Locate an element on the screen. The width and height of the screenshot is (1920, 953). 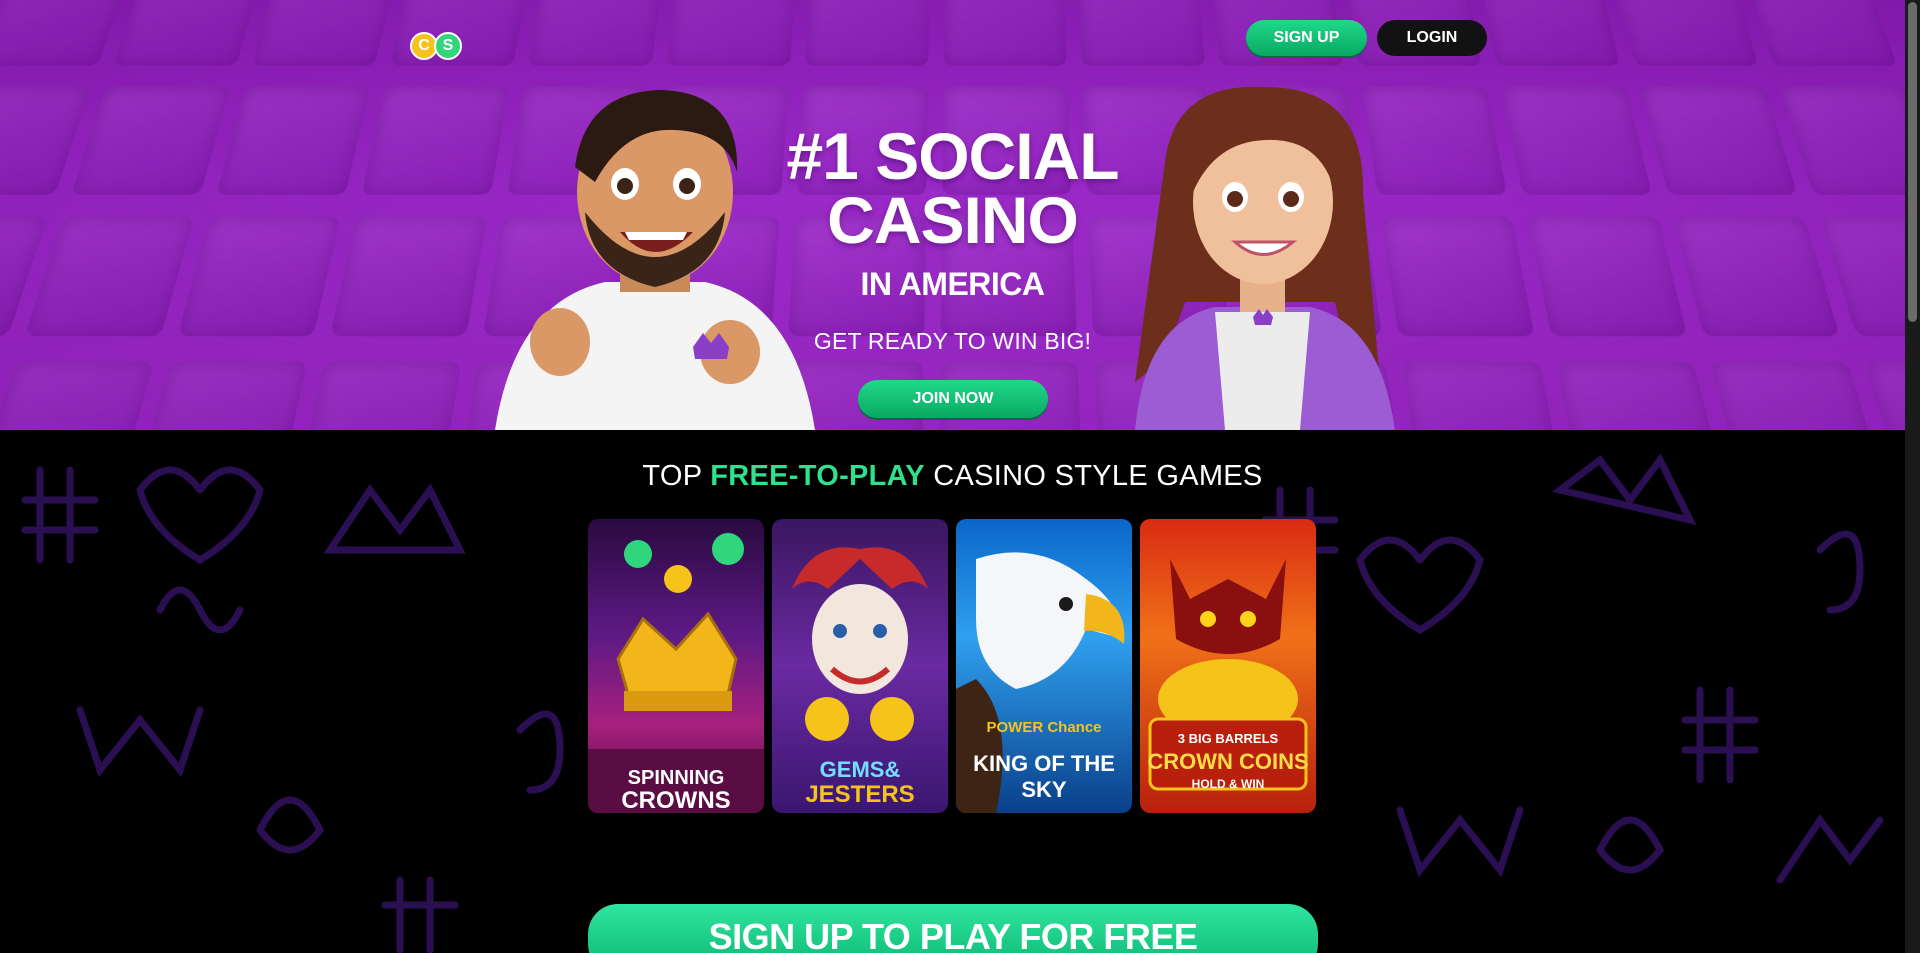
game-title-line2: KING OF THE SKY is located at coordinates (1044, 776).